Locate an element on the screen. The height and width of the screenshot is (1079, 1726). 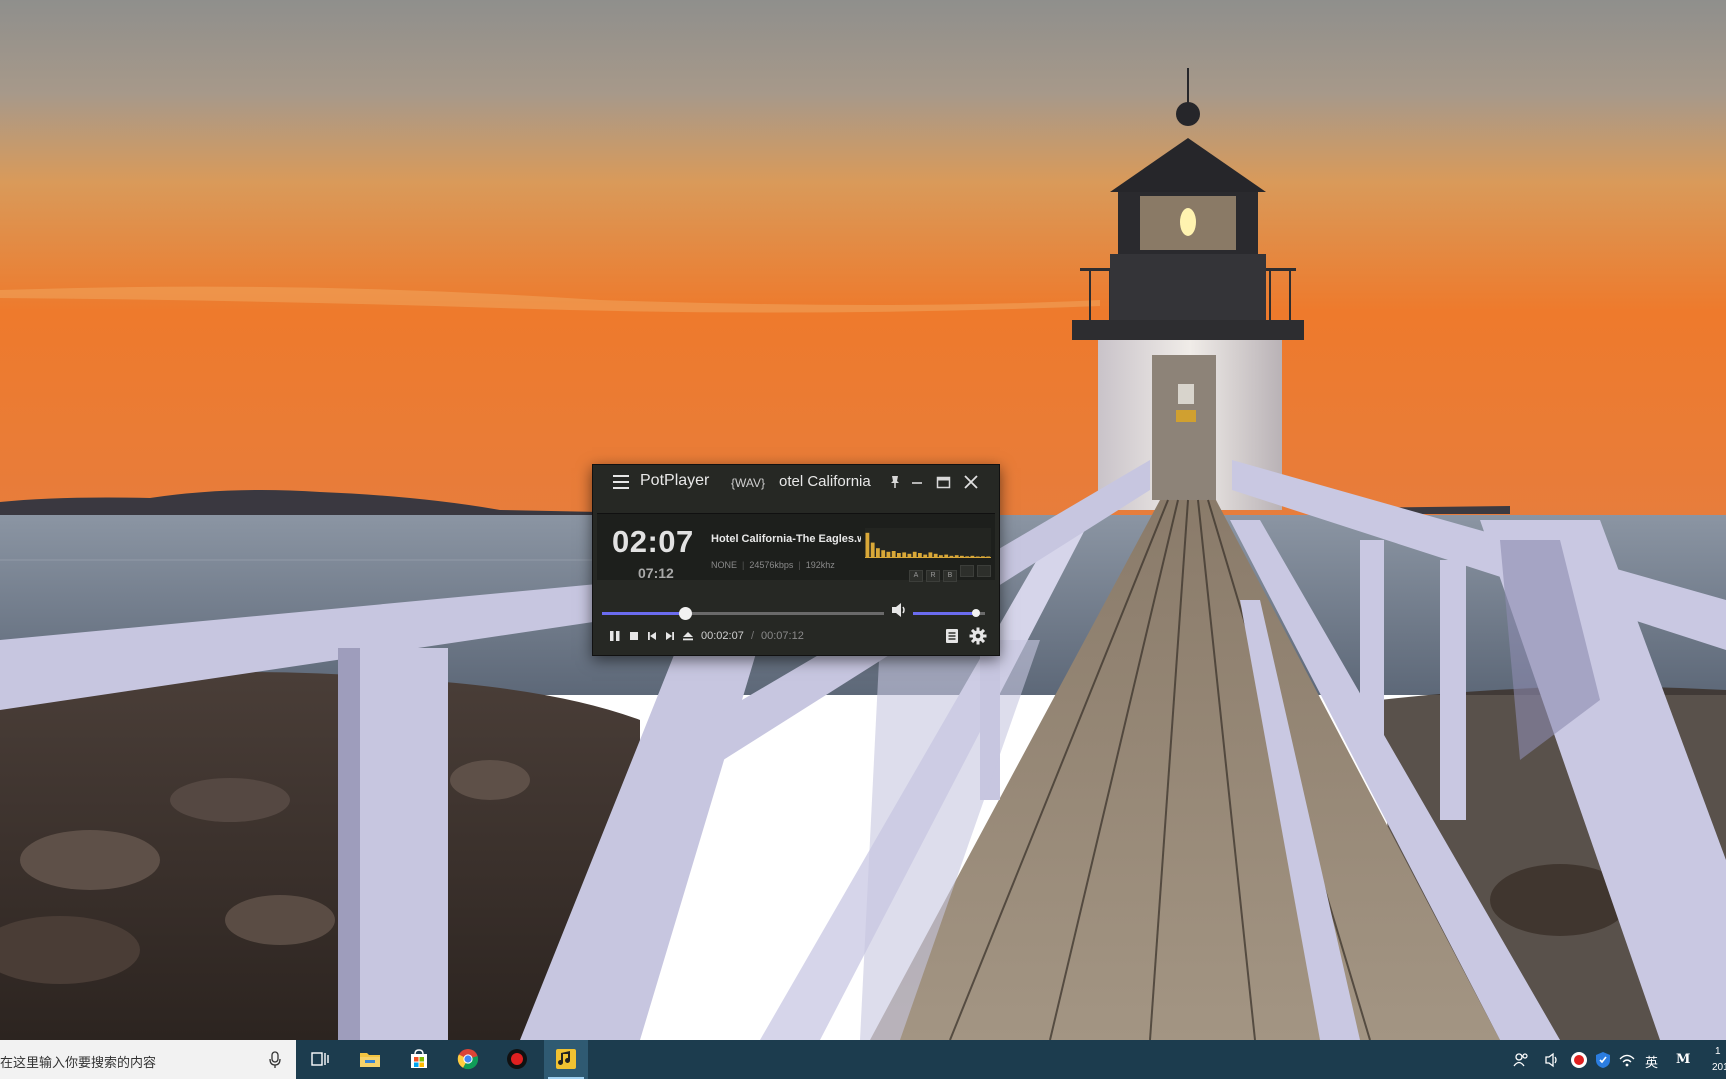
record-app-icon is located at coordinates (517, 1059).